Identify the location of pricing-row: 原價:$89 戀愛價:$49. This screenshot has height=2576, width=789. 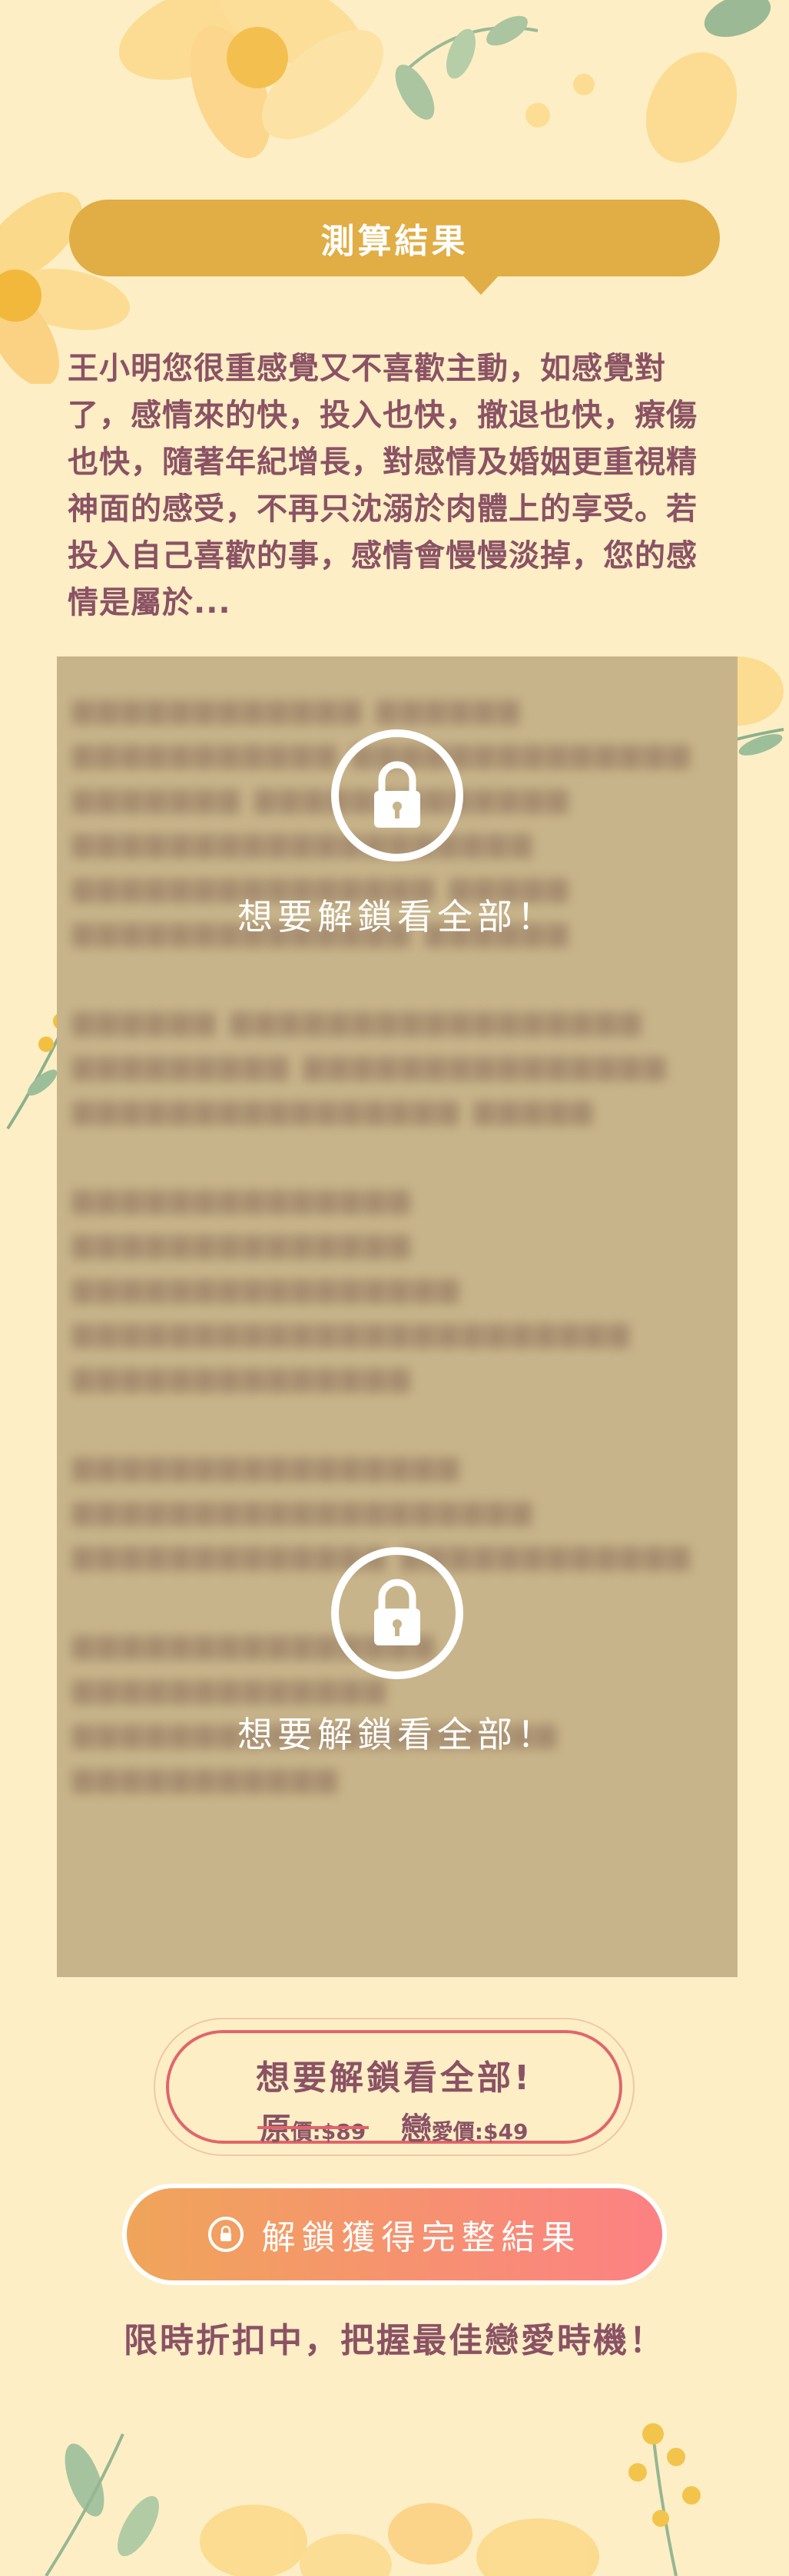
(394, 2126).